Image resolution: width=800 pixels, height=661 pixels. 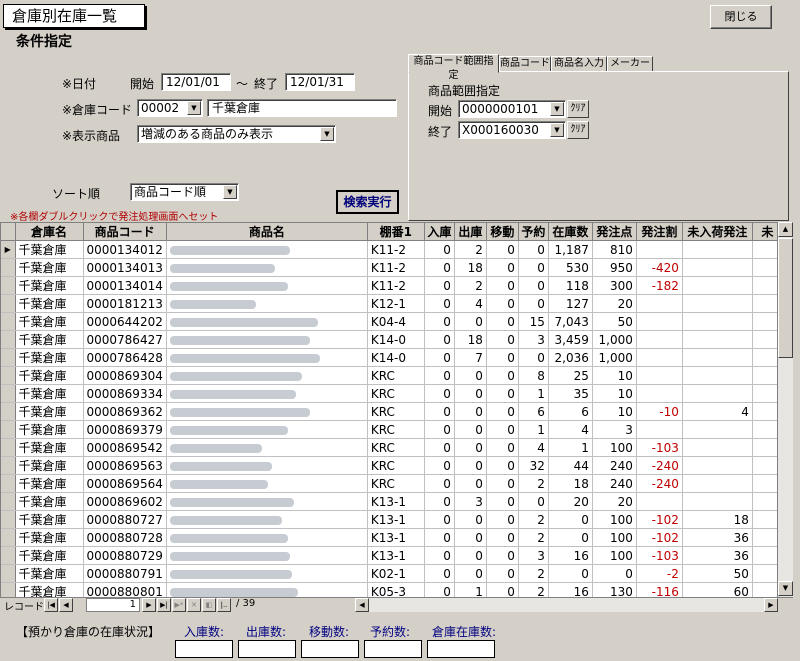 I want to click on range-start-clear-button: ｸﾘｱ, so click(x=578, y=109).